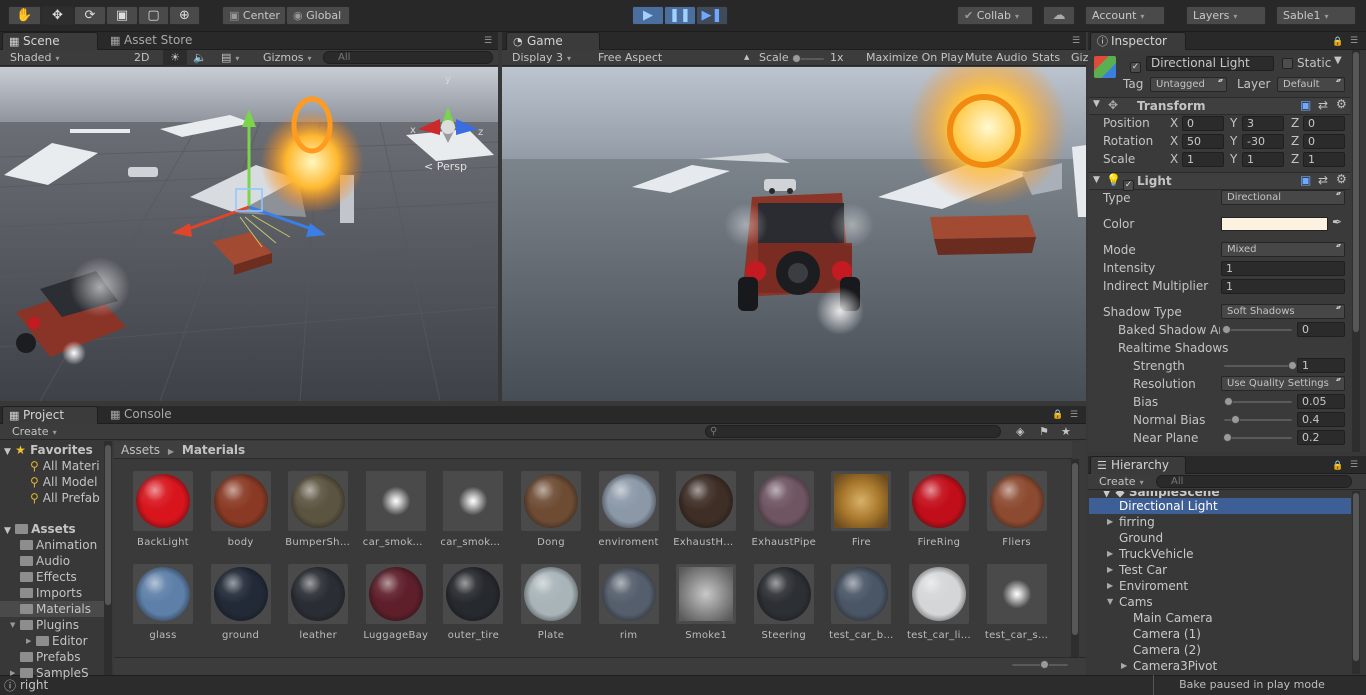 The width and height of the screenshot is (1366, 695). Describe the element at coordinates (1226, 15) in the screenshot. I see `layers-dropdown: Layers` at that location.